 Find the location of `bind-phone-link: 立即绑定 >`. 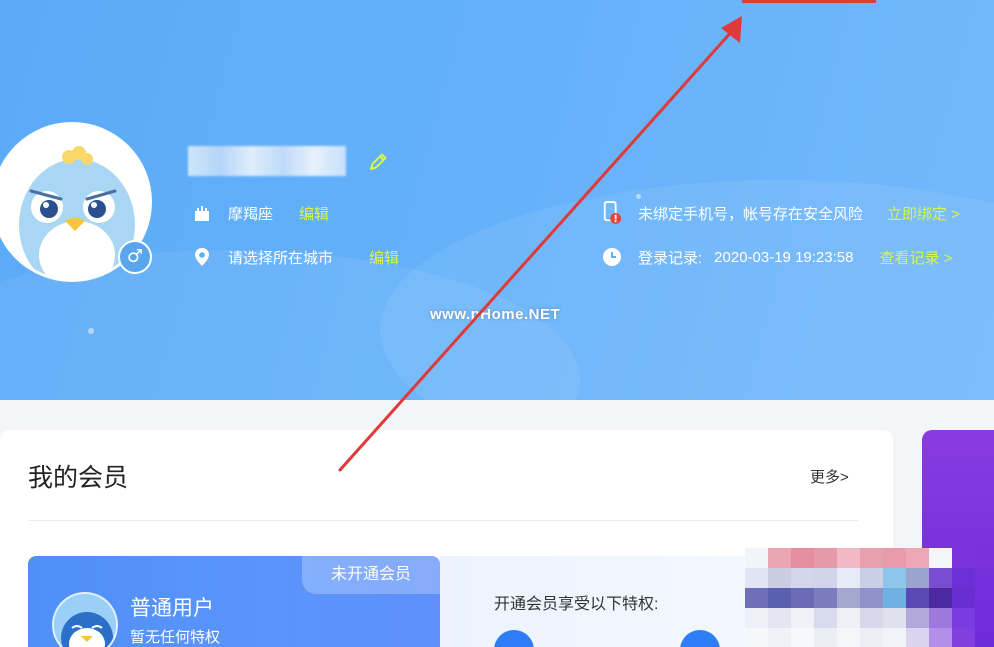

bind-phone-link: 立即绑定 > is located at coordinates (923, 213).